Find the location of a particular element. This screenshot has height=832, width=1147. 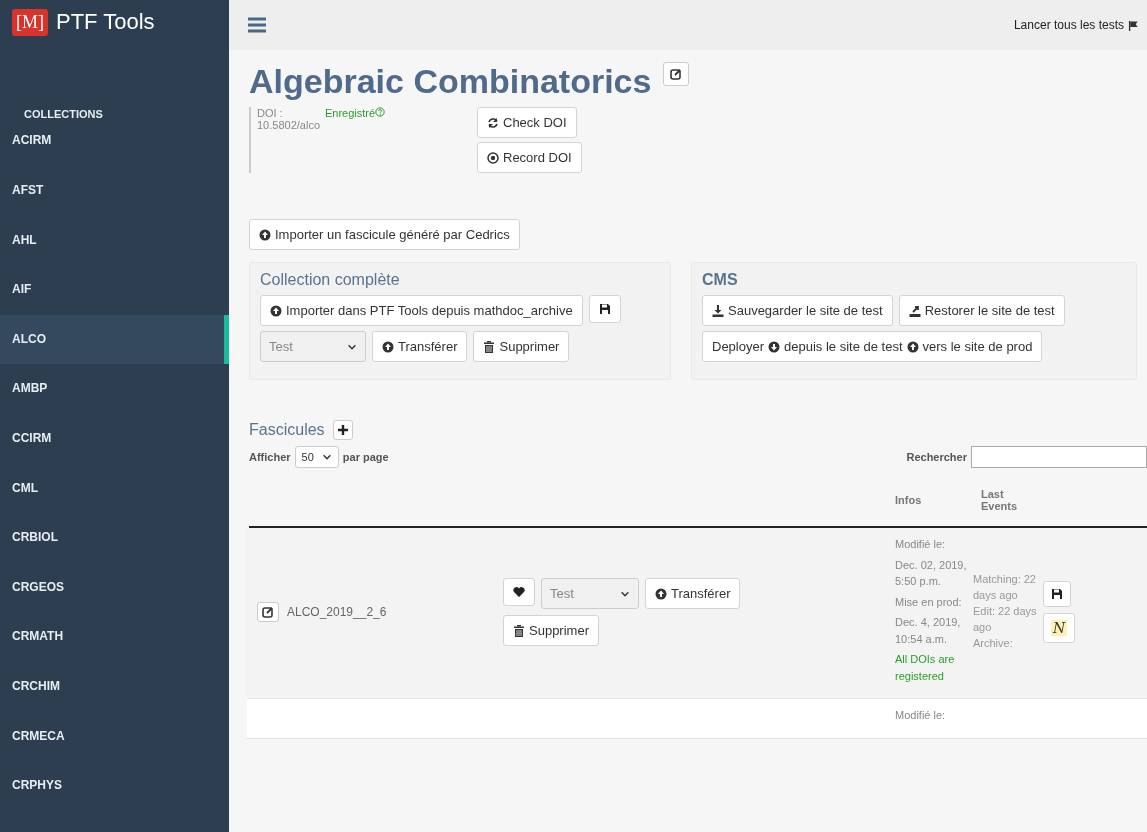

section-title: Fascicules is located at coordinates (287, 430).